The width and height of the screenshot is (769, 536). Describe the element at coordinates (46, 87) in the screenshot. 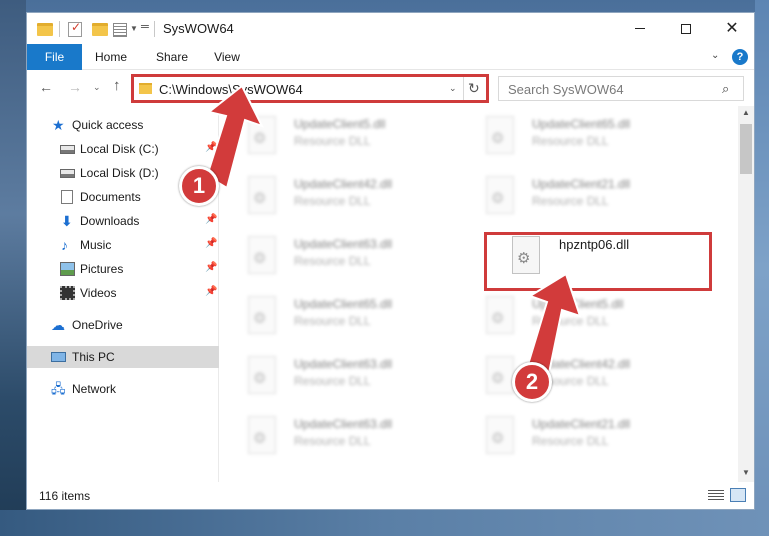

I see `back-arrow-icon: ←` at that location.